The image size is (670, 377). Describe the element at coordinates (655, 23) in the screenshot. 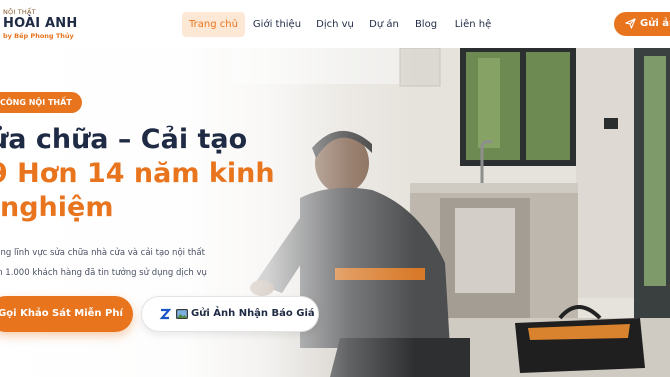

I see `send-photo-header-label: Gửi ảnh` at that location.